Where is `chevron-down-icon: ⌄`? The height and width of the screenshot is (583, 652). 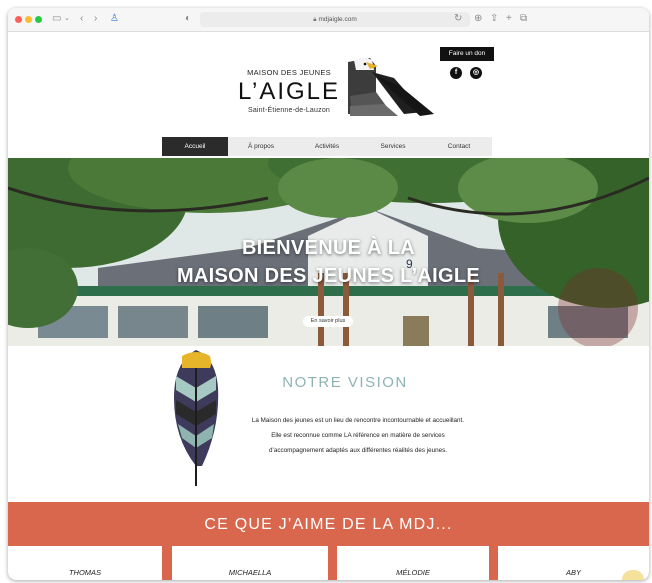
chevron-down-icon: ⌄ is located at coordinates (67, 19).